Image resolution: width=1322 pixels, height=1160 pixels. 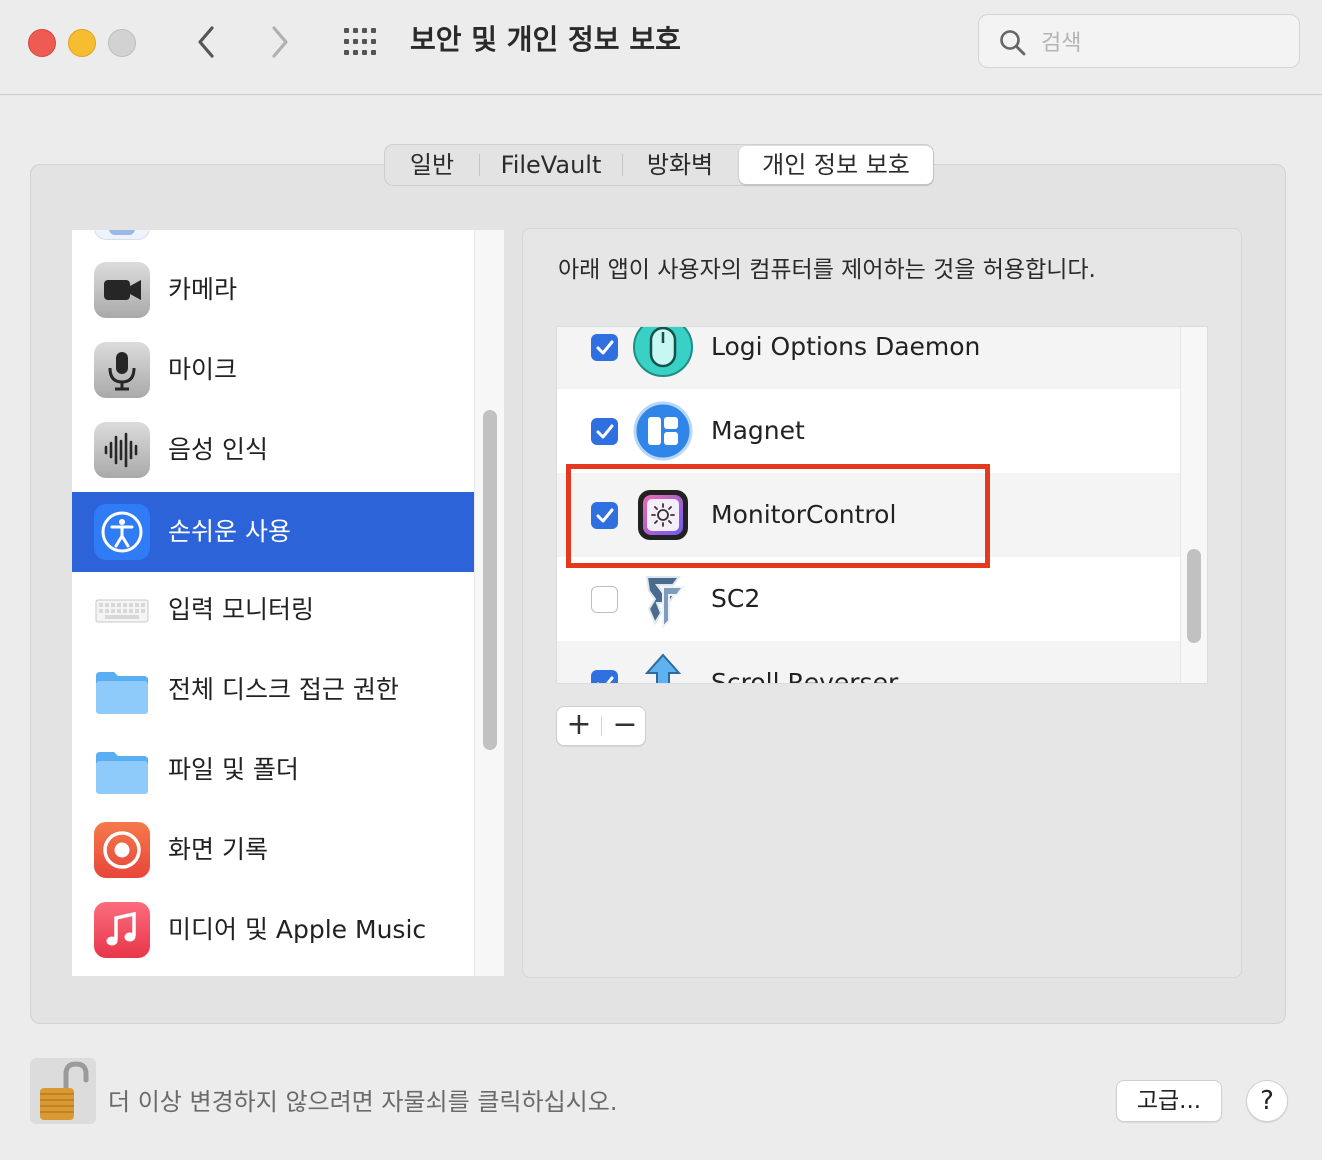 I want to click on app-name: Logi Options Daemon, so click(x=846, y=346).